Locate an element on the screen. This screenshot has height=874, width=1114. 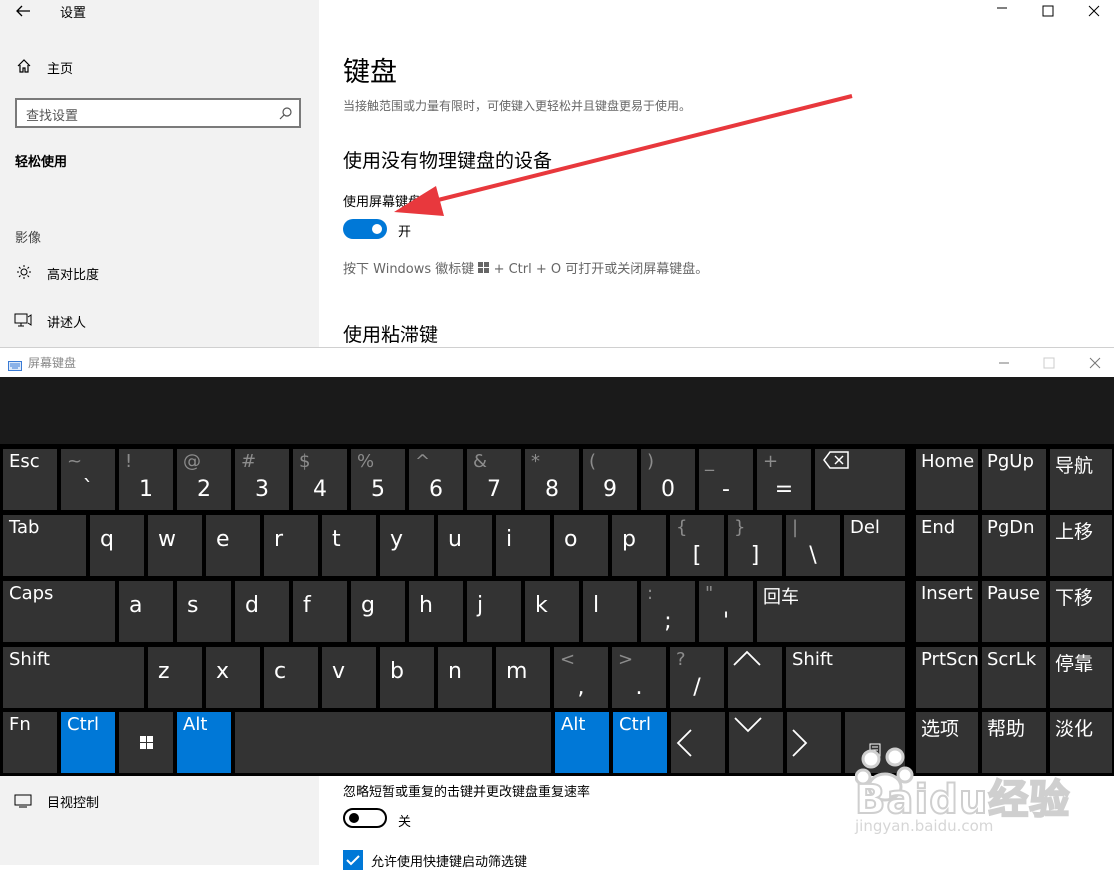
back-arrow-icon is located at coordinates (23, 11).